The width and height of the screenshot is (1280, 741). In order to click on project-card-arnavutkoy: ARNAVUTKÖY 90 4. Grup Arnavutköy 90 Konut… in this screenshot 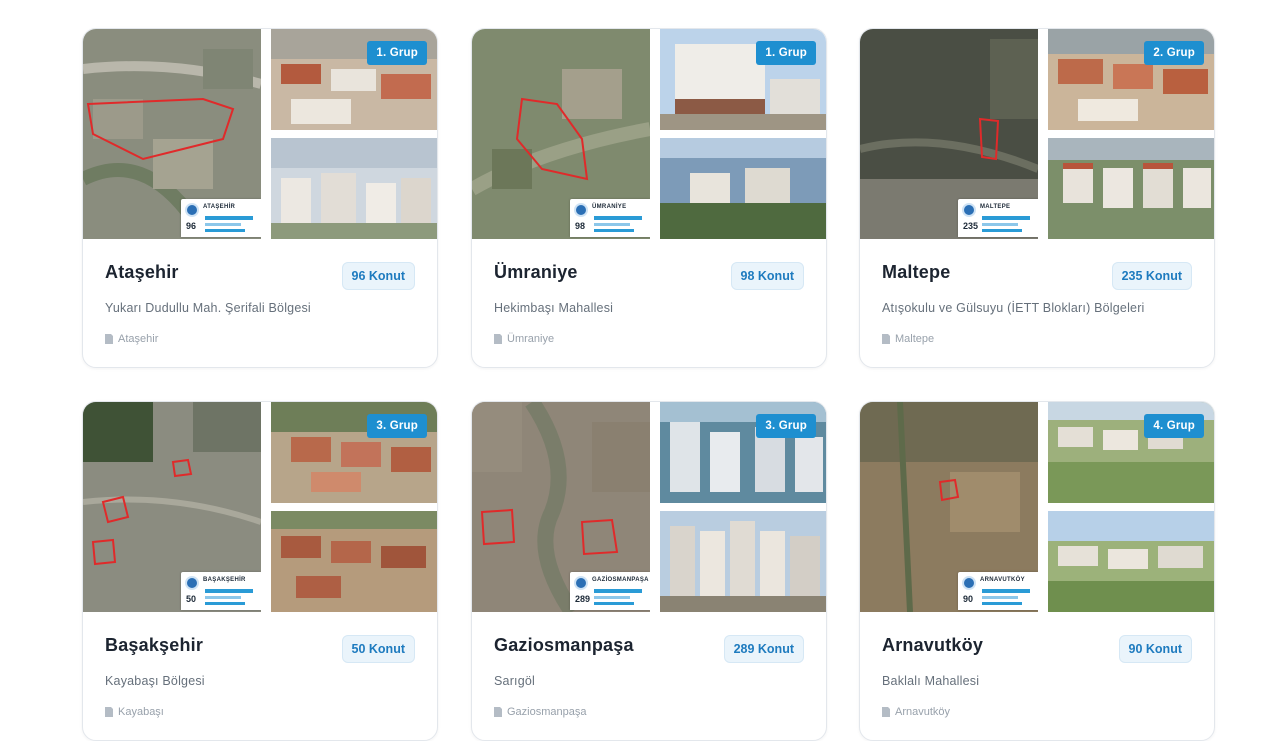, I will do `click(1037, 571)`.